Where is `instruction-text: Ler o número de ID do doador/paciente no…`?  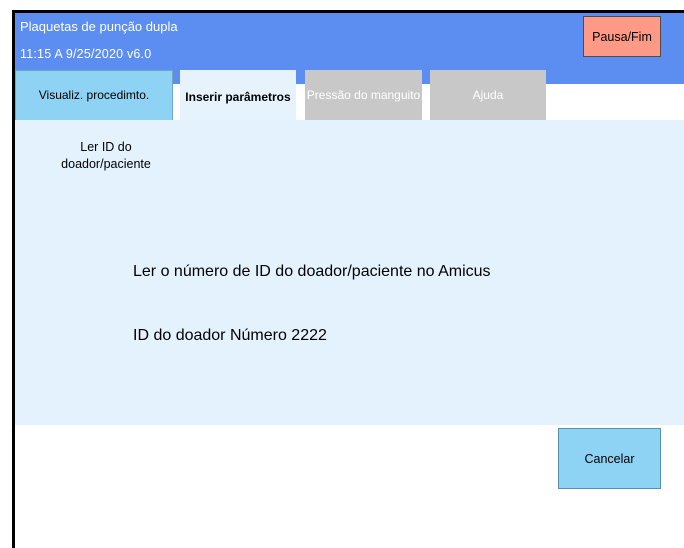 instruction-text: Ler o número de ID do doador/paciente no… is located at coordinates (312, 271).